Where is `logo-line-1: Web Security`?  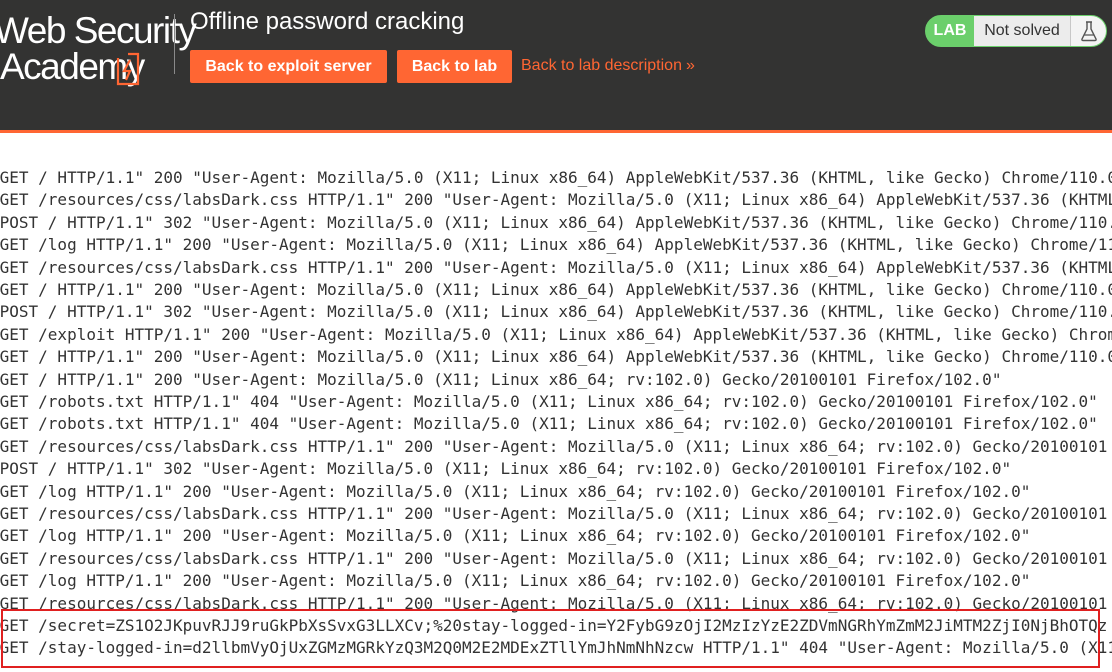 logo-line-1: Web Security is located at coordinates (98, 30).